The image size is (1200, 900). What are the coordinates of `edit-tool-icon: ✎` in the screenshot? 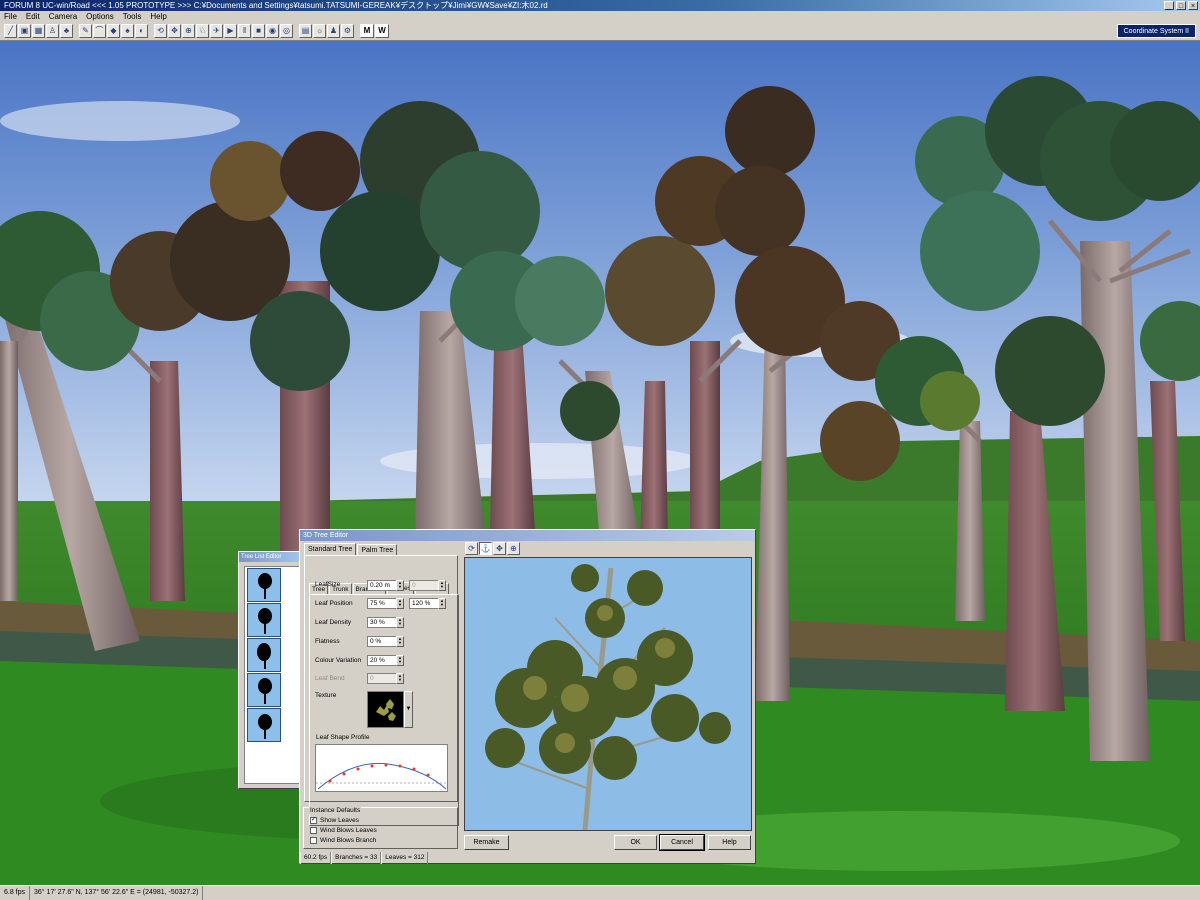 It's located at (85, 31).